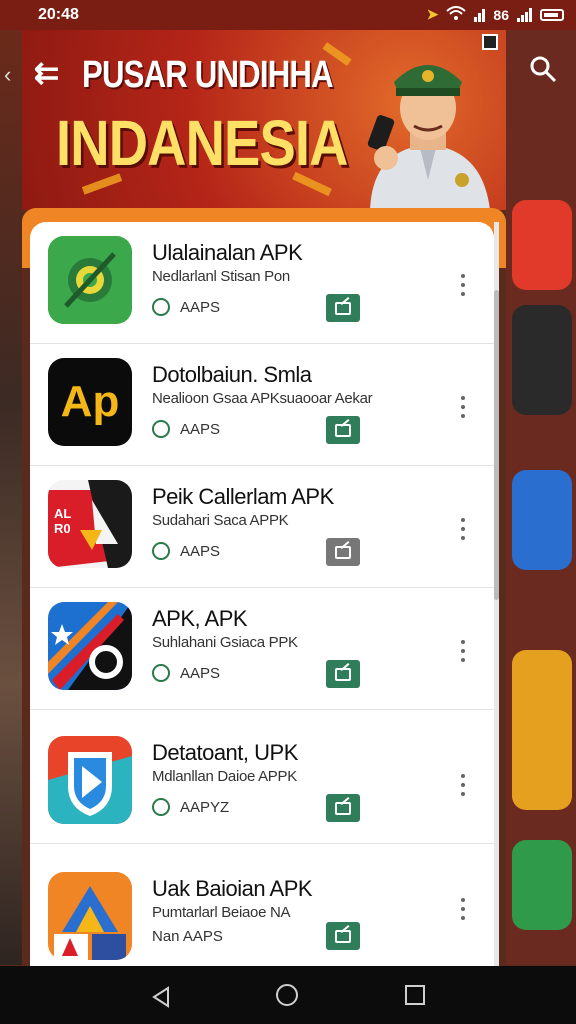 The image size is (576, 1024). What do you see at coordinates (161, 997) in the screenshot?
I see `nav-back-icon` at bounding box center [161, 997].